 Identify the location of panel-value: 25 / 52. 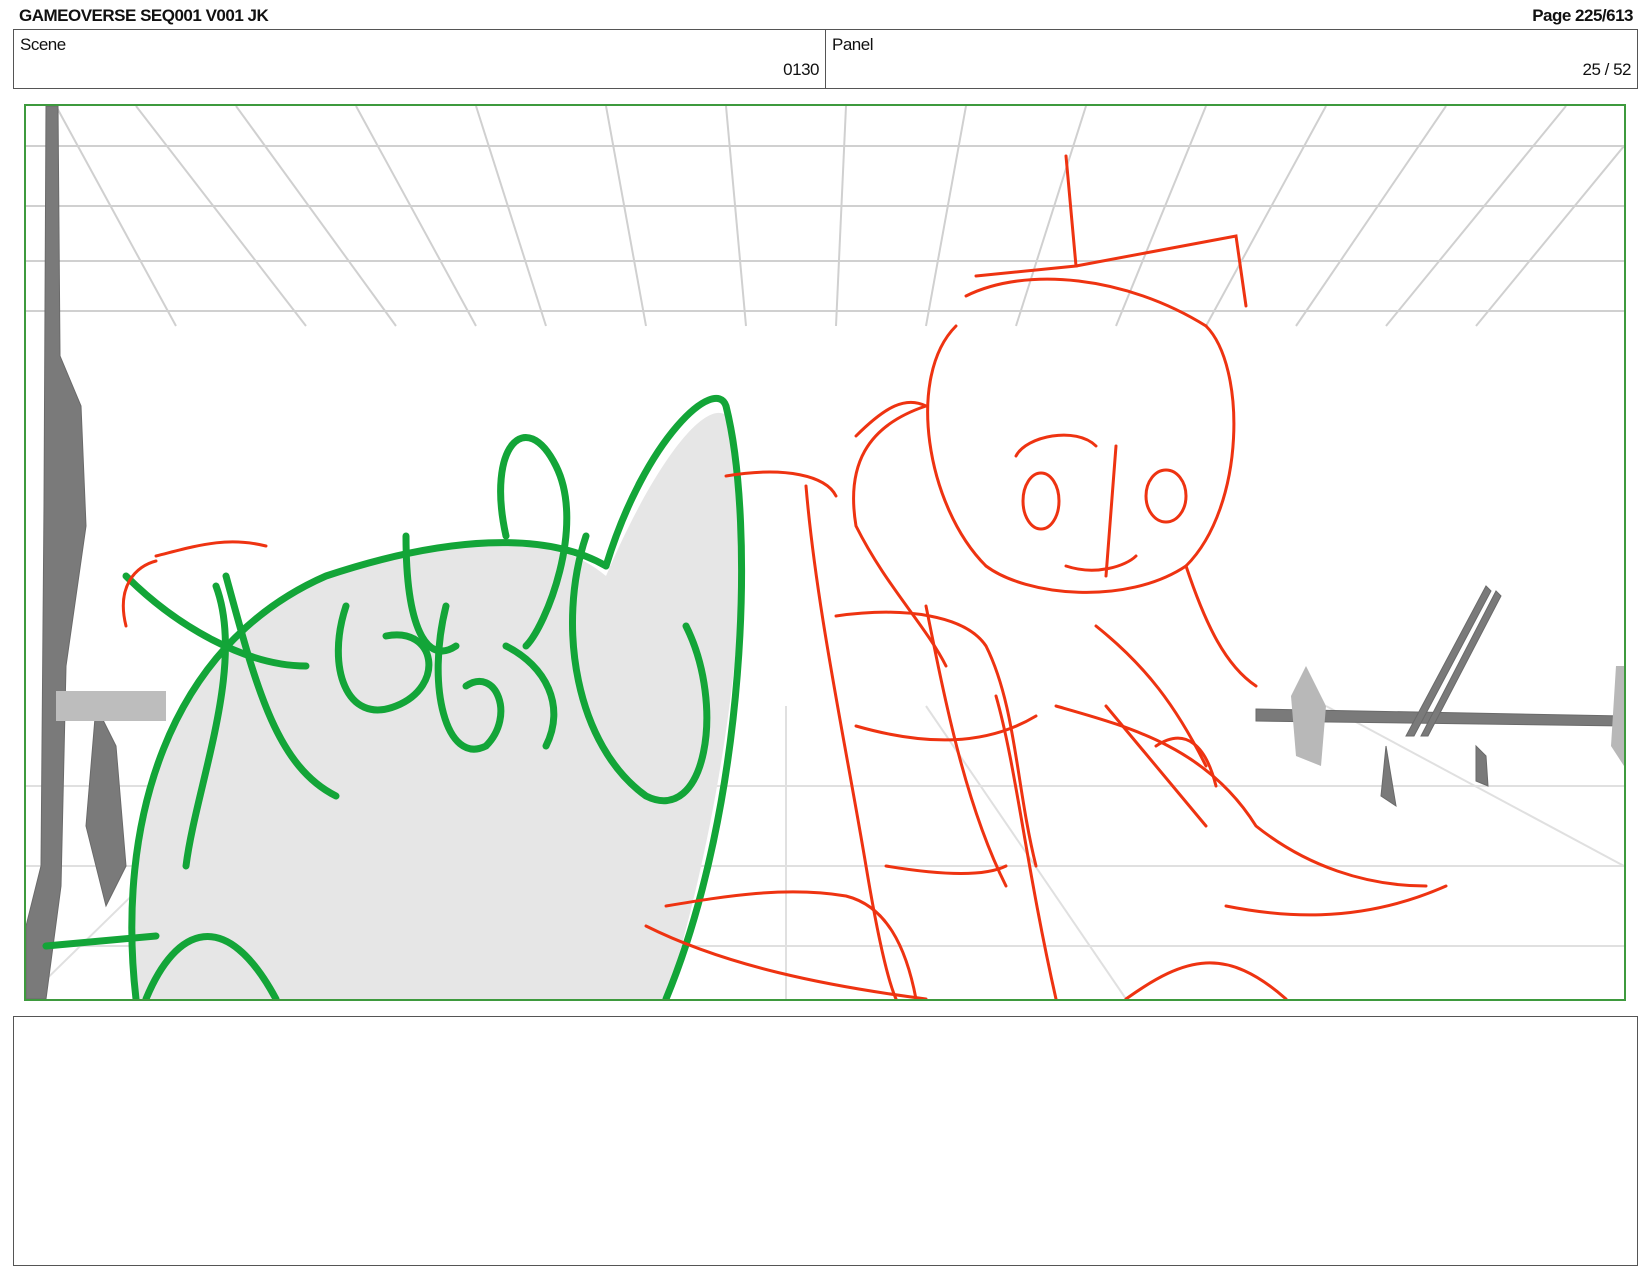
(1607, 69).